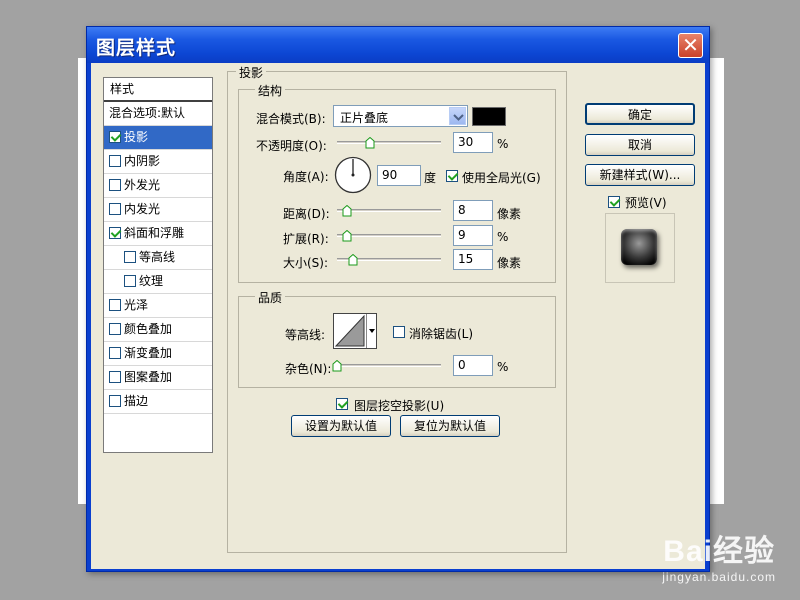 This screenshot has height=600, width=800. Describe the element at coordinates (441, 333) in the screenshot. I see `antialias-label: 消除锯齿(L)` at that location.